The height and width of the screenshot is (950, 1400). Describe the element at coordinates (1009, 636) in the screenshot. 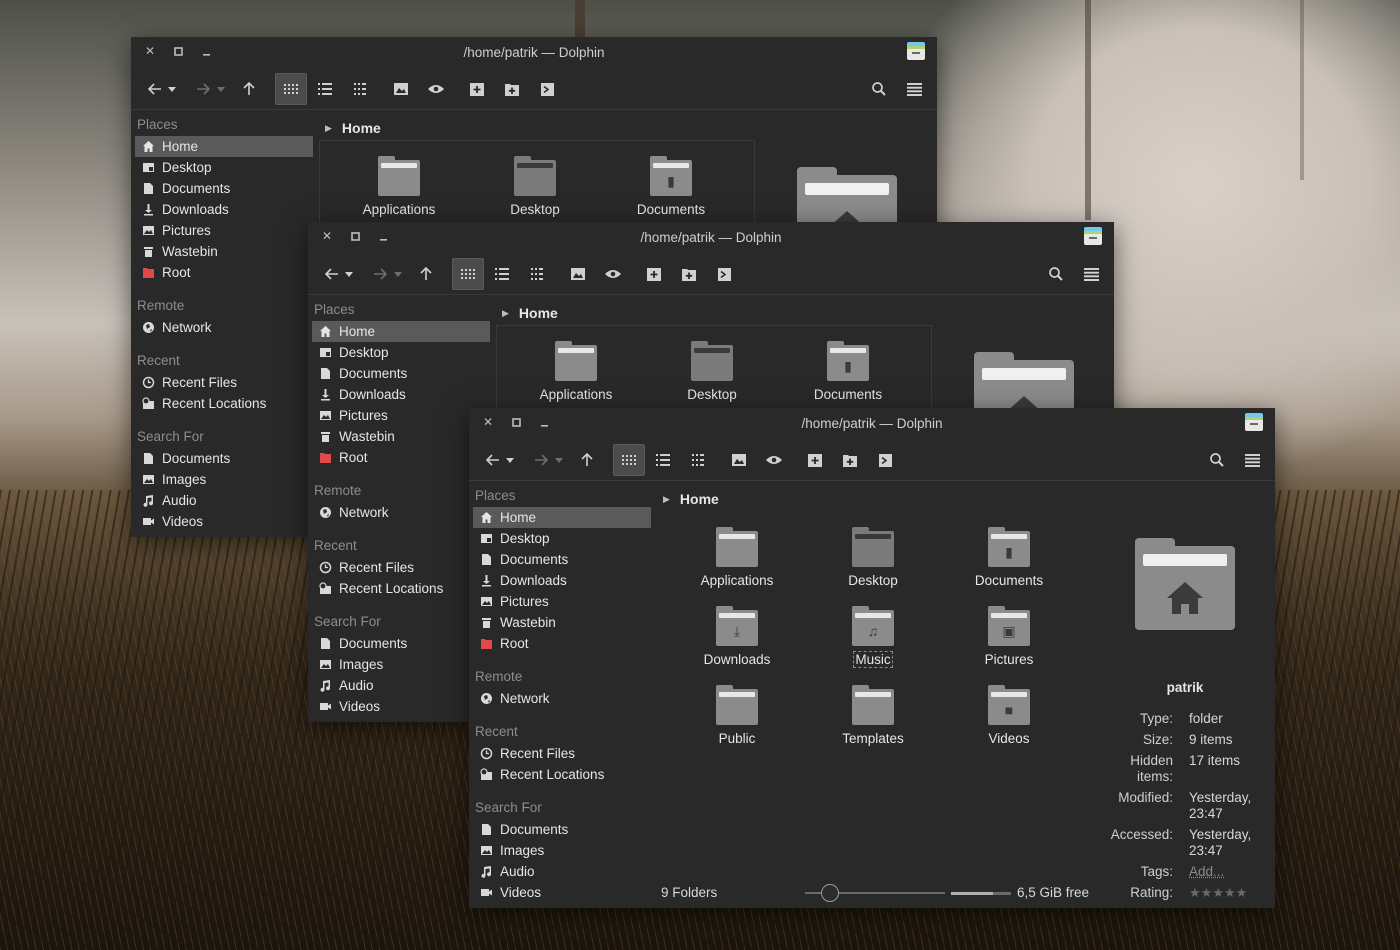

I see `folder-item: ▣ Pictures` at that location.